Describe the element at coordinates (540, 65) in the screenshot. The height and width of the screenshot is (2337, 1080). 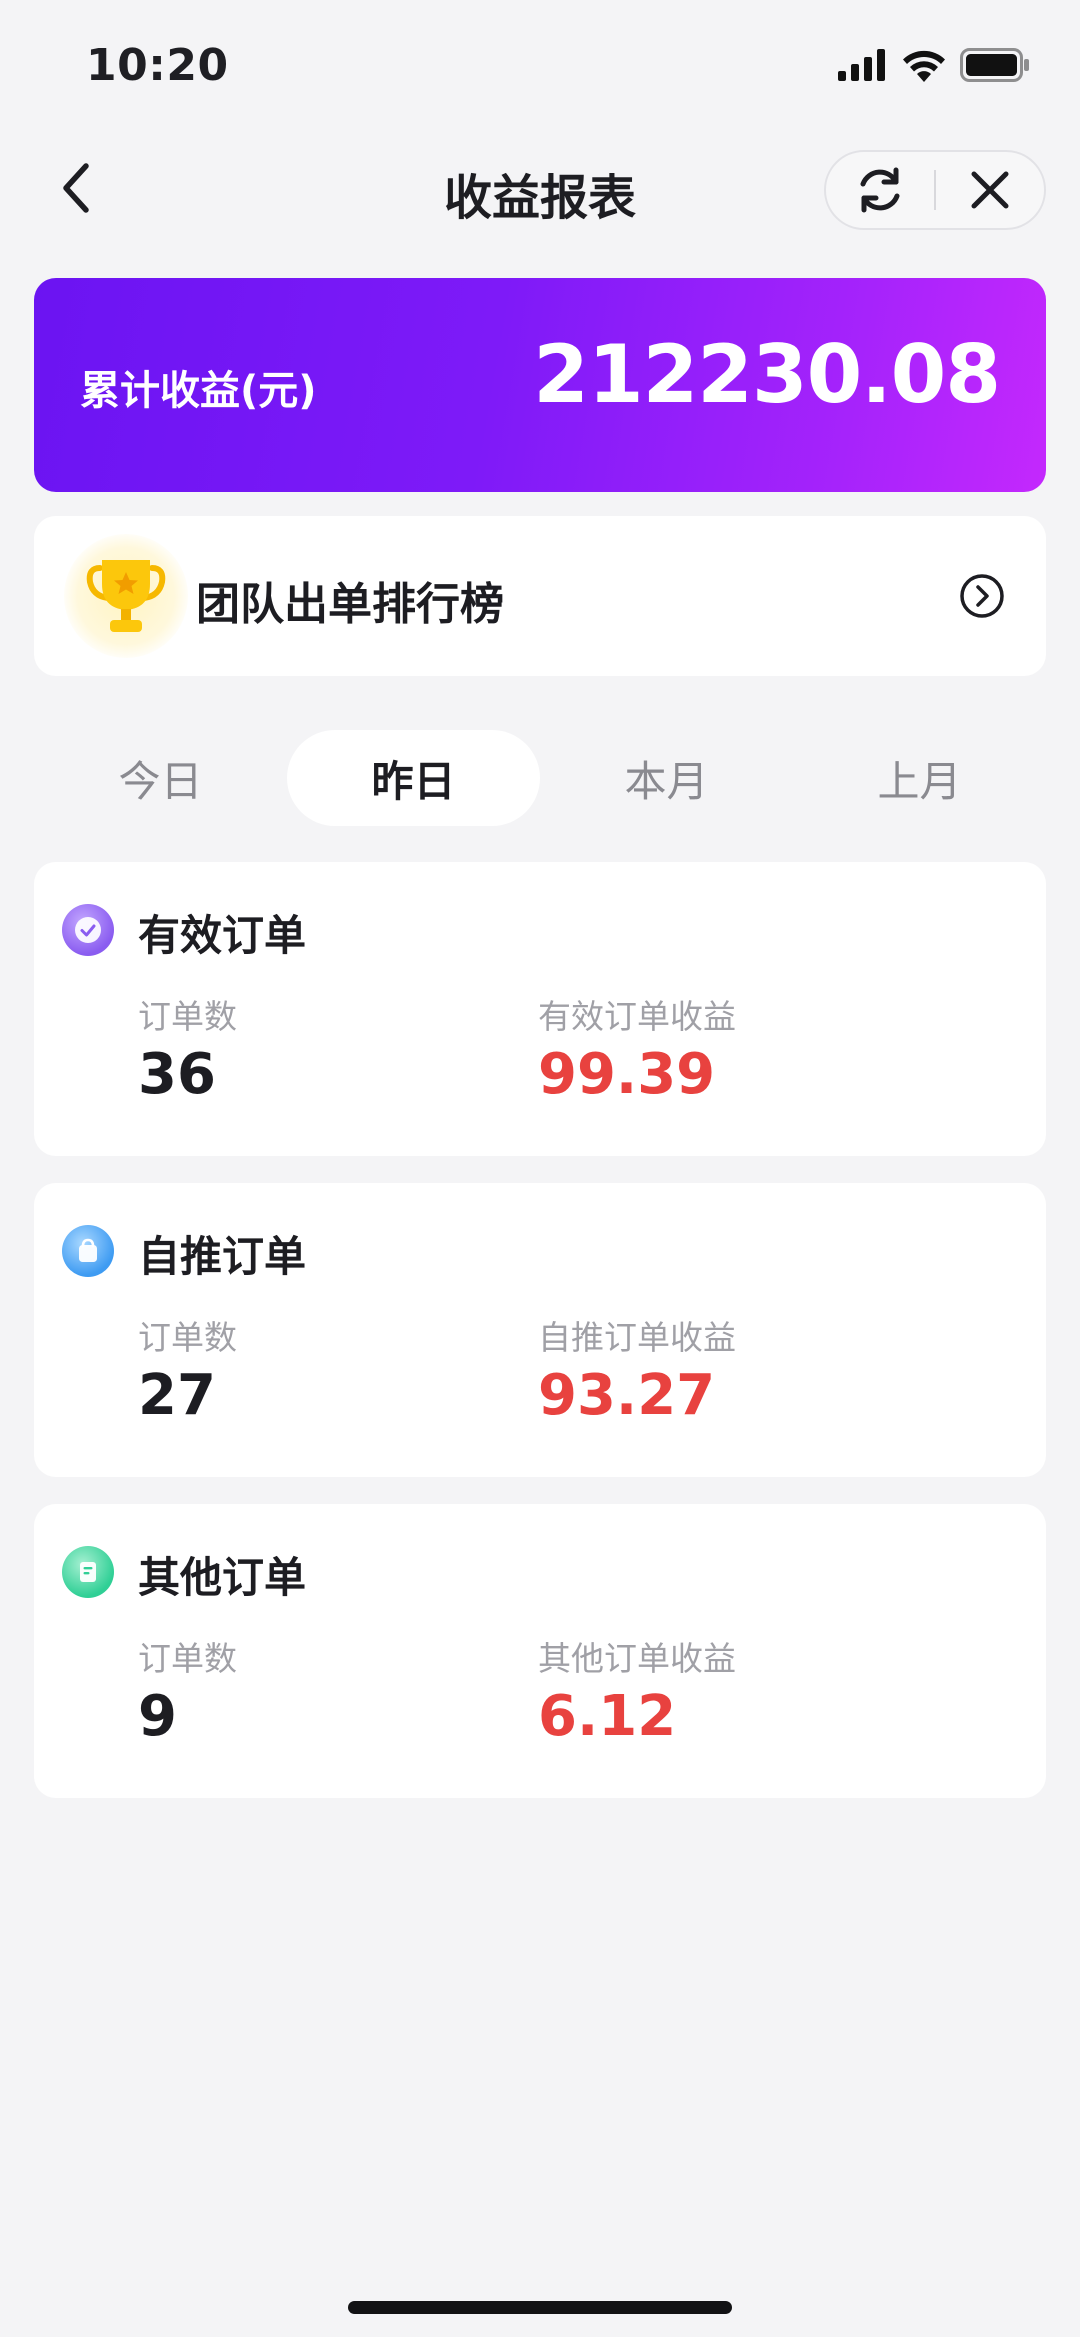
I see `status-bar: 10:20` at that location.